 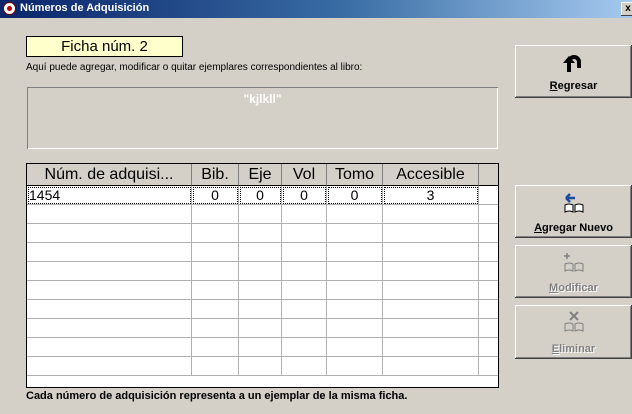 I want to click on regresar-label: Regresar, so click(x=573, y=86).